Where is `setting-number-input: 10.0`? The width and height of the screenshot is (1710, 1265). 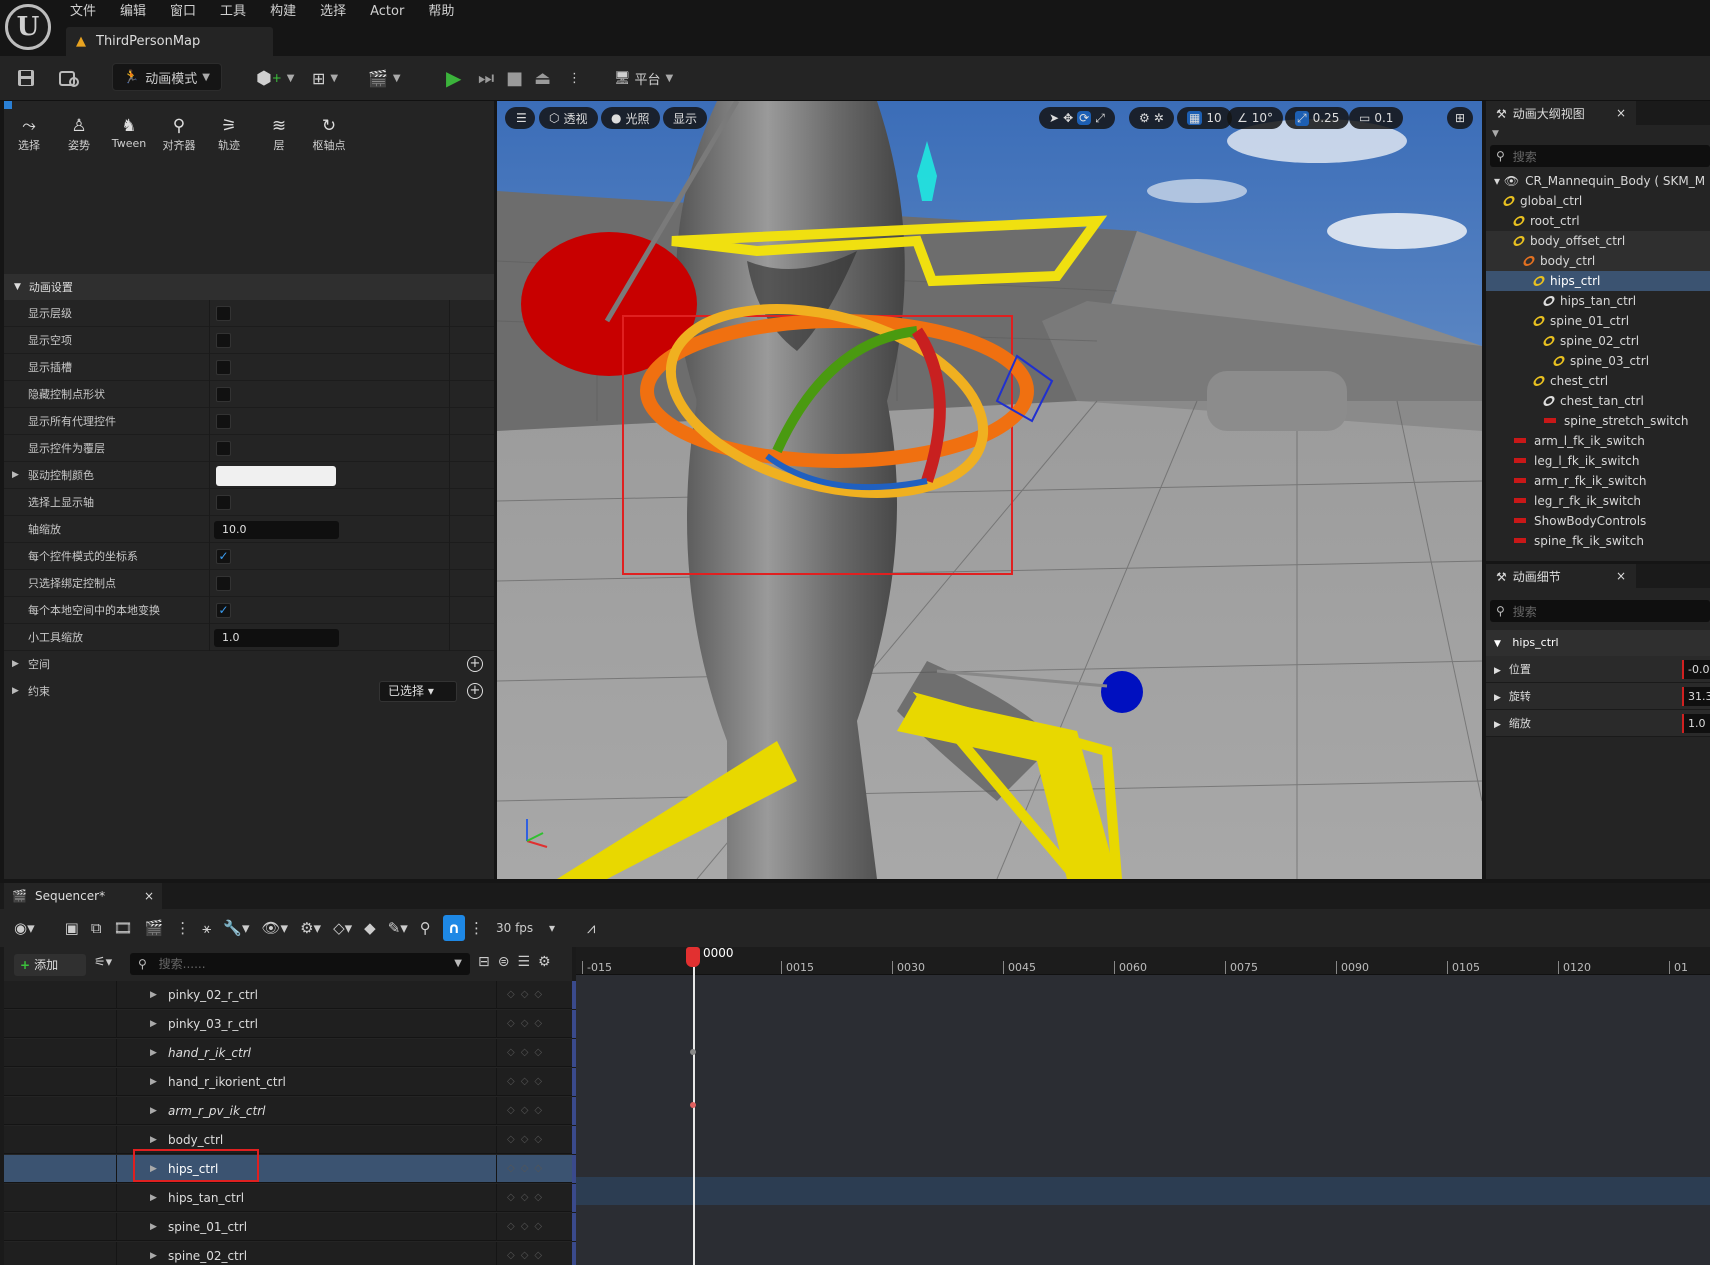
setting-number-input: 10.0 is located at coordinates (276, 530).